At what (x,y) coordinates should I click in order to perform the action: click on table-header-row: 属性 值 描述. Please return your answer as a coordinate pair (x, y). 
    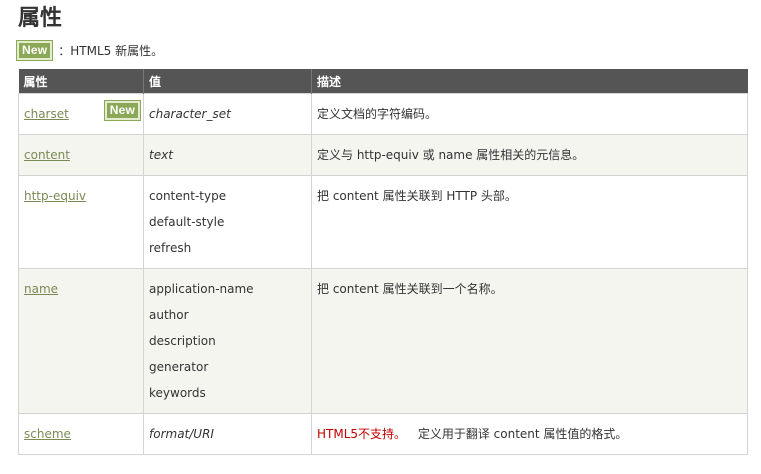
    Looking at the image, I should click on (383, 81).